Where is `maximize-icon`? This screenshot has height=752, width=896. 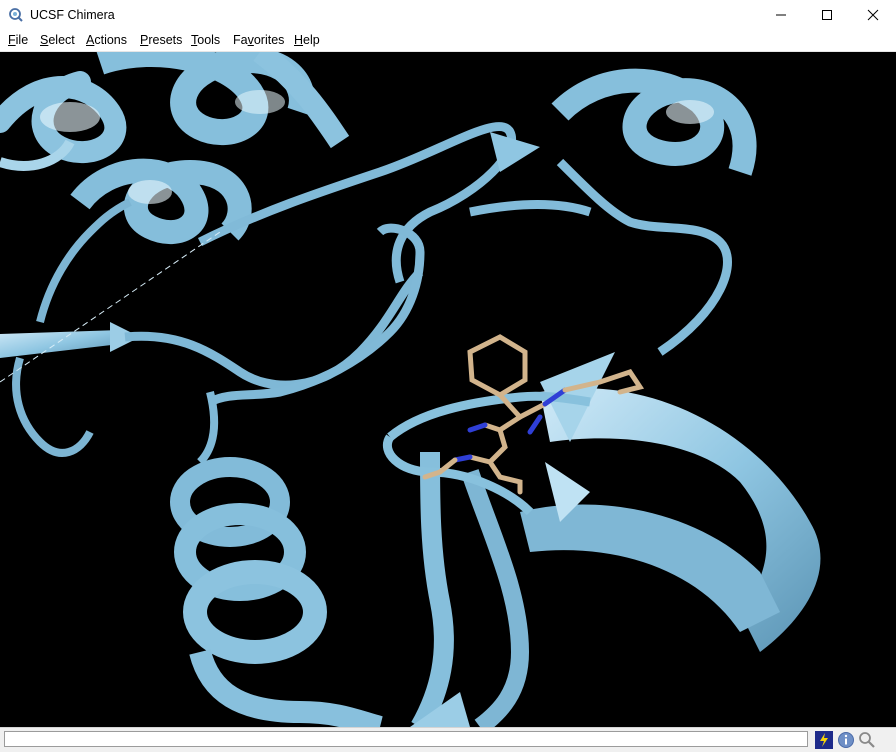
maximize-icon is located at coordinates (827, 15).